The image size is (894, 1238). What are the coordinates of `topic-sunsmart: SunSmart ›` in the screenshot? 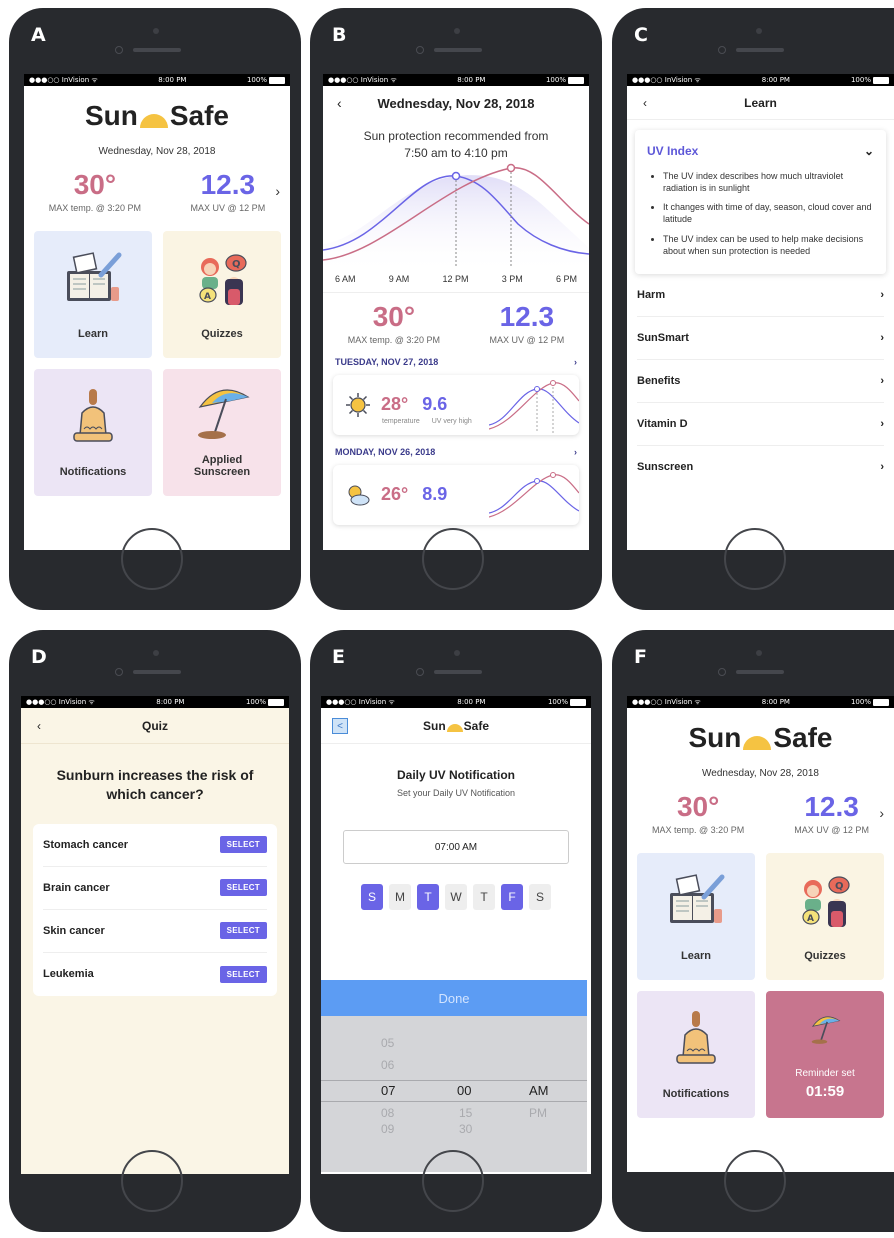 It's located at (760, 338).